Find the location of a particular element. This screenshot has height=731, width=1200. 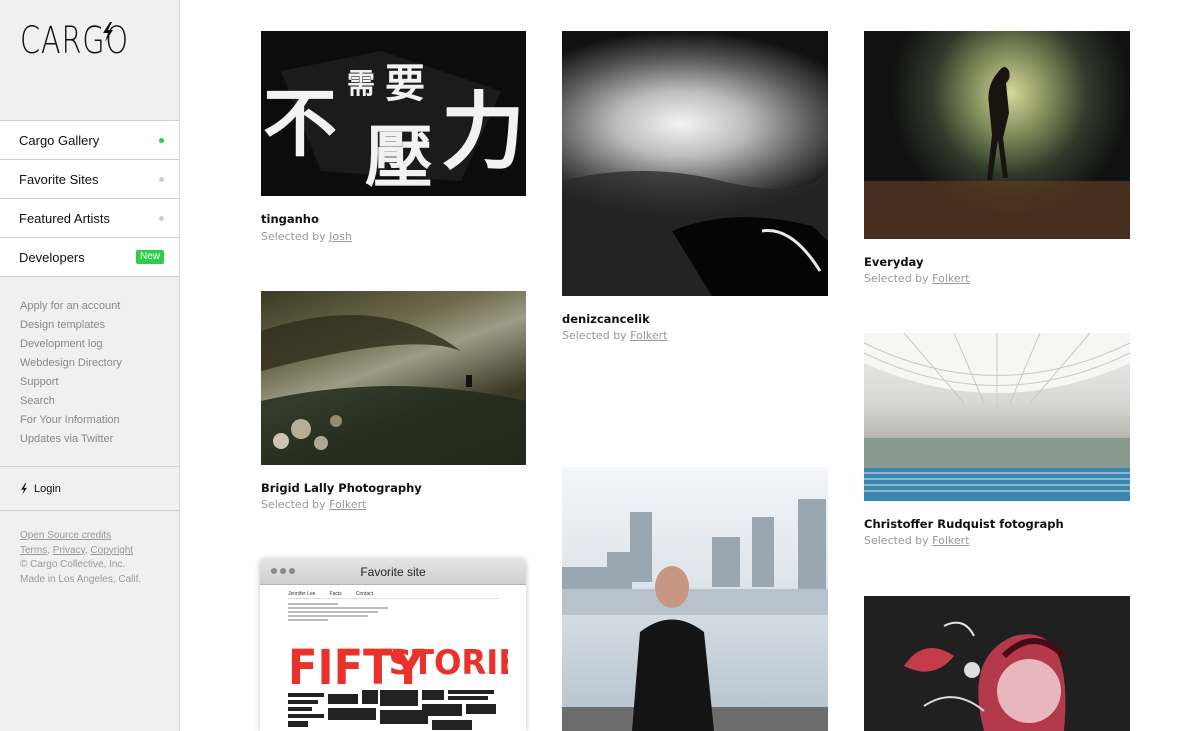

nav-item-cargo-gallery: Cargo Gallery is located at coordinates (89, 140).